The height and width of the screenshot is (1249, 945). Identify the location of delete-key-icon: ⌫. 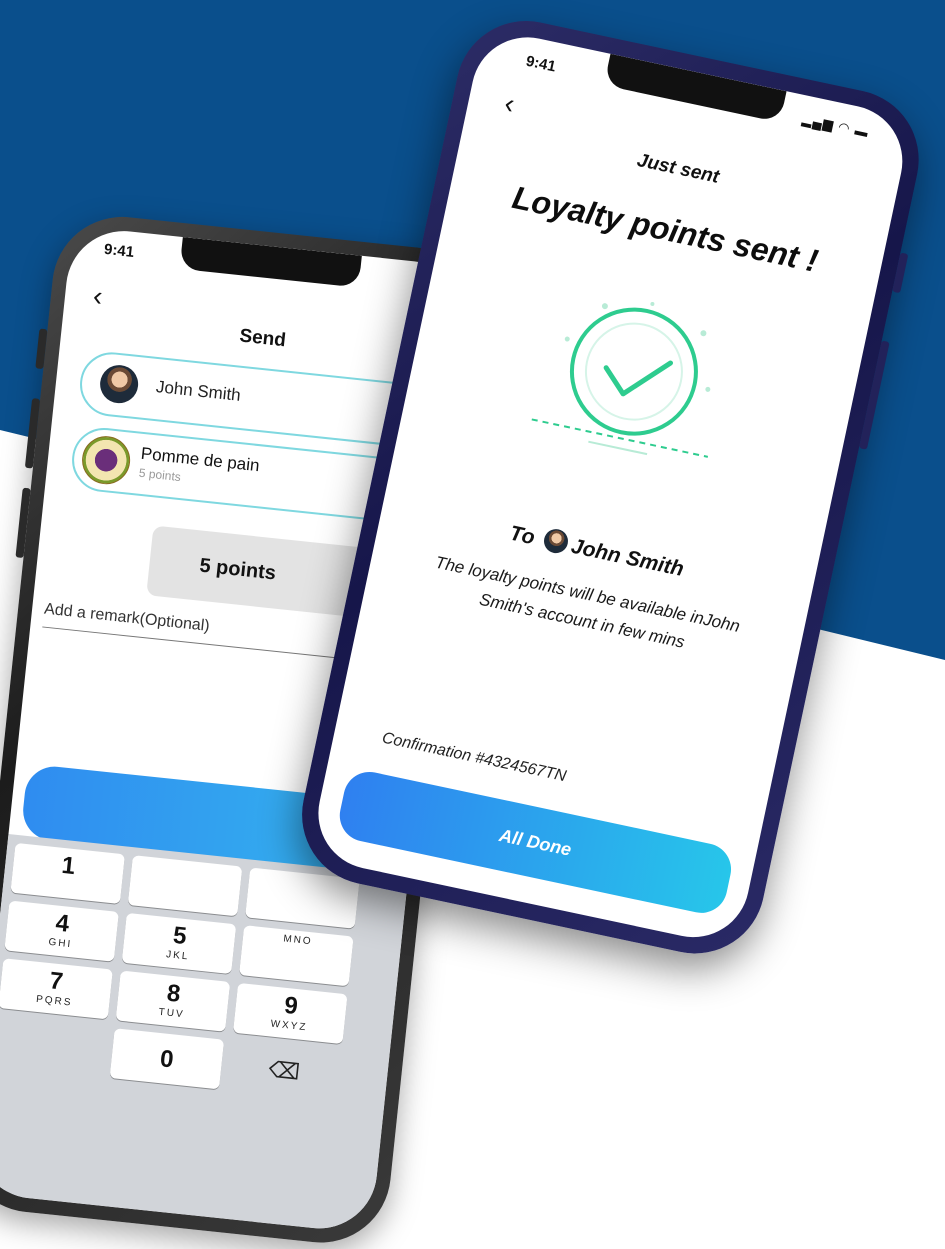
(284, 1071).